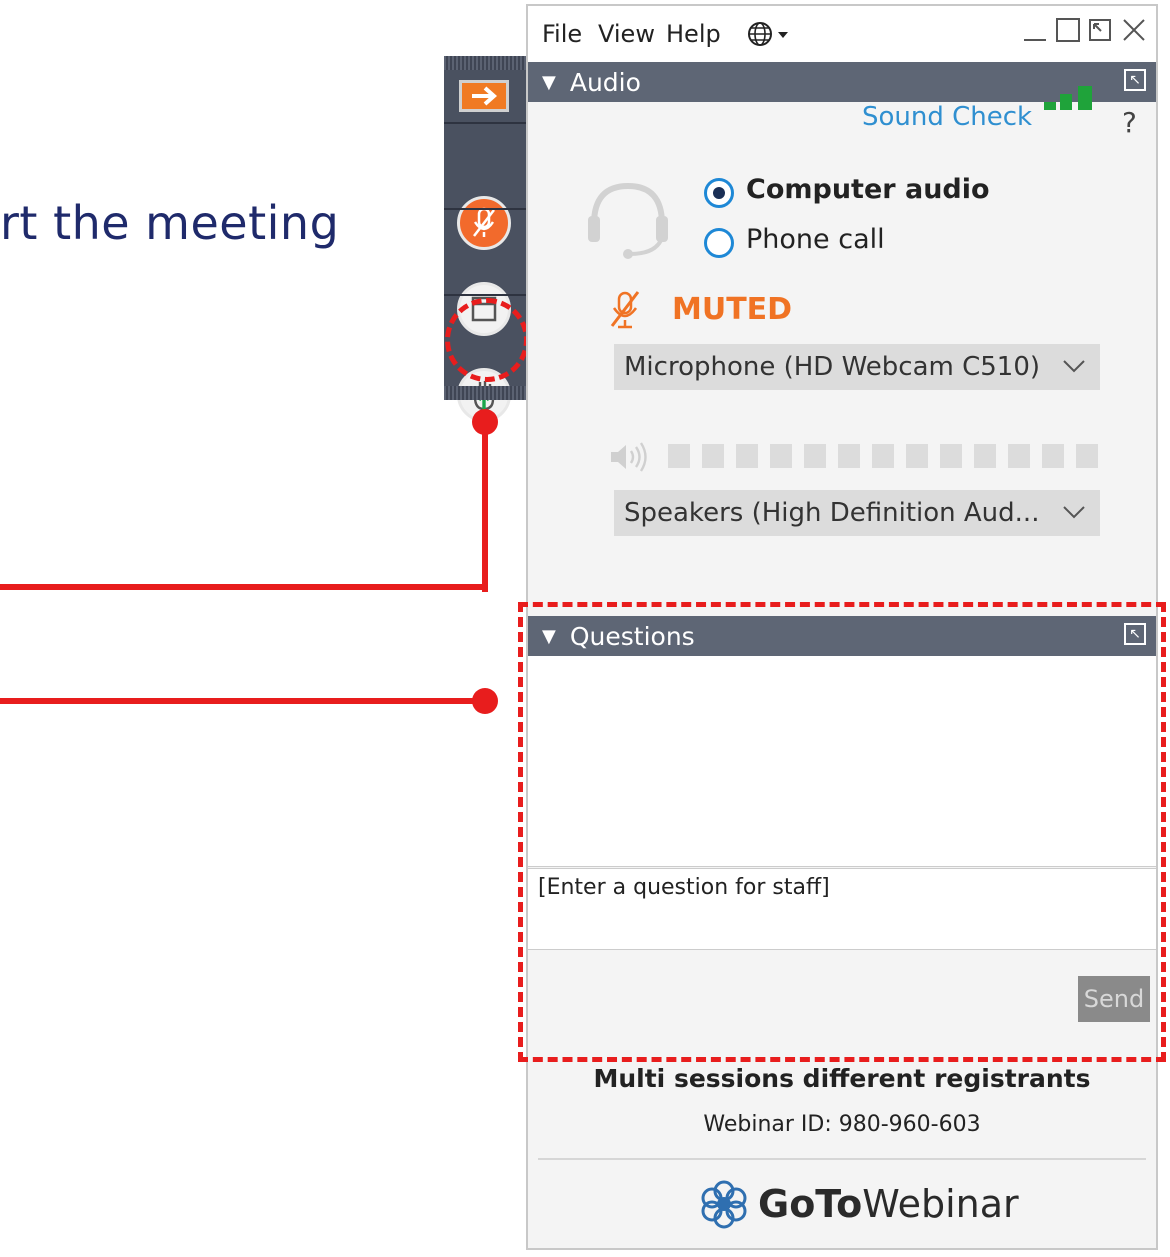 The height and width of the screenshot is (1257, 1170). What do you see at coordinates (842, 1078) in the screenshot?
I see `session-title: Multi sessions different registrants` at bounding box center [842, 1078].